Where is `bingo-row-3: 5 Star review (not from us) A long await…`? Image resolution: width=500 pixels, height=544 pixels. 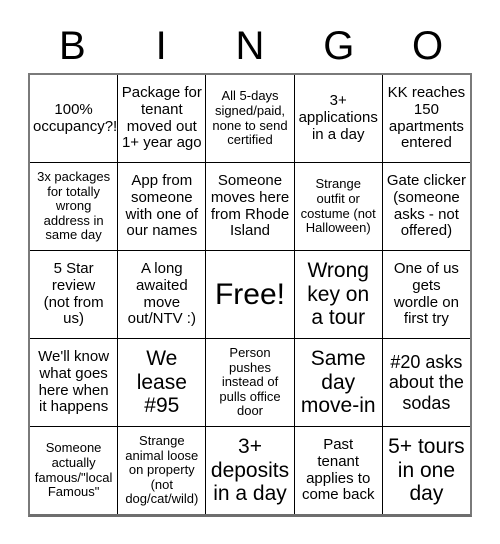 bingo-row-3: 5 Star review (not from us) A long await… is located at coordinates (250, 295).